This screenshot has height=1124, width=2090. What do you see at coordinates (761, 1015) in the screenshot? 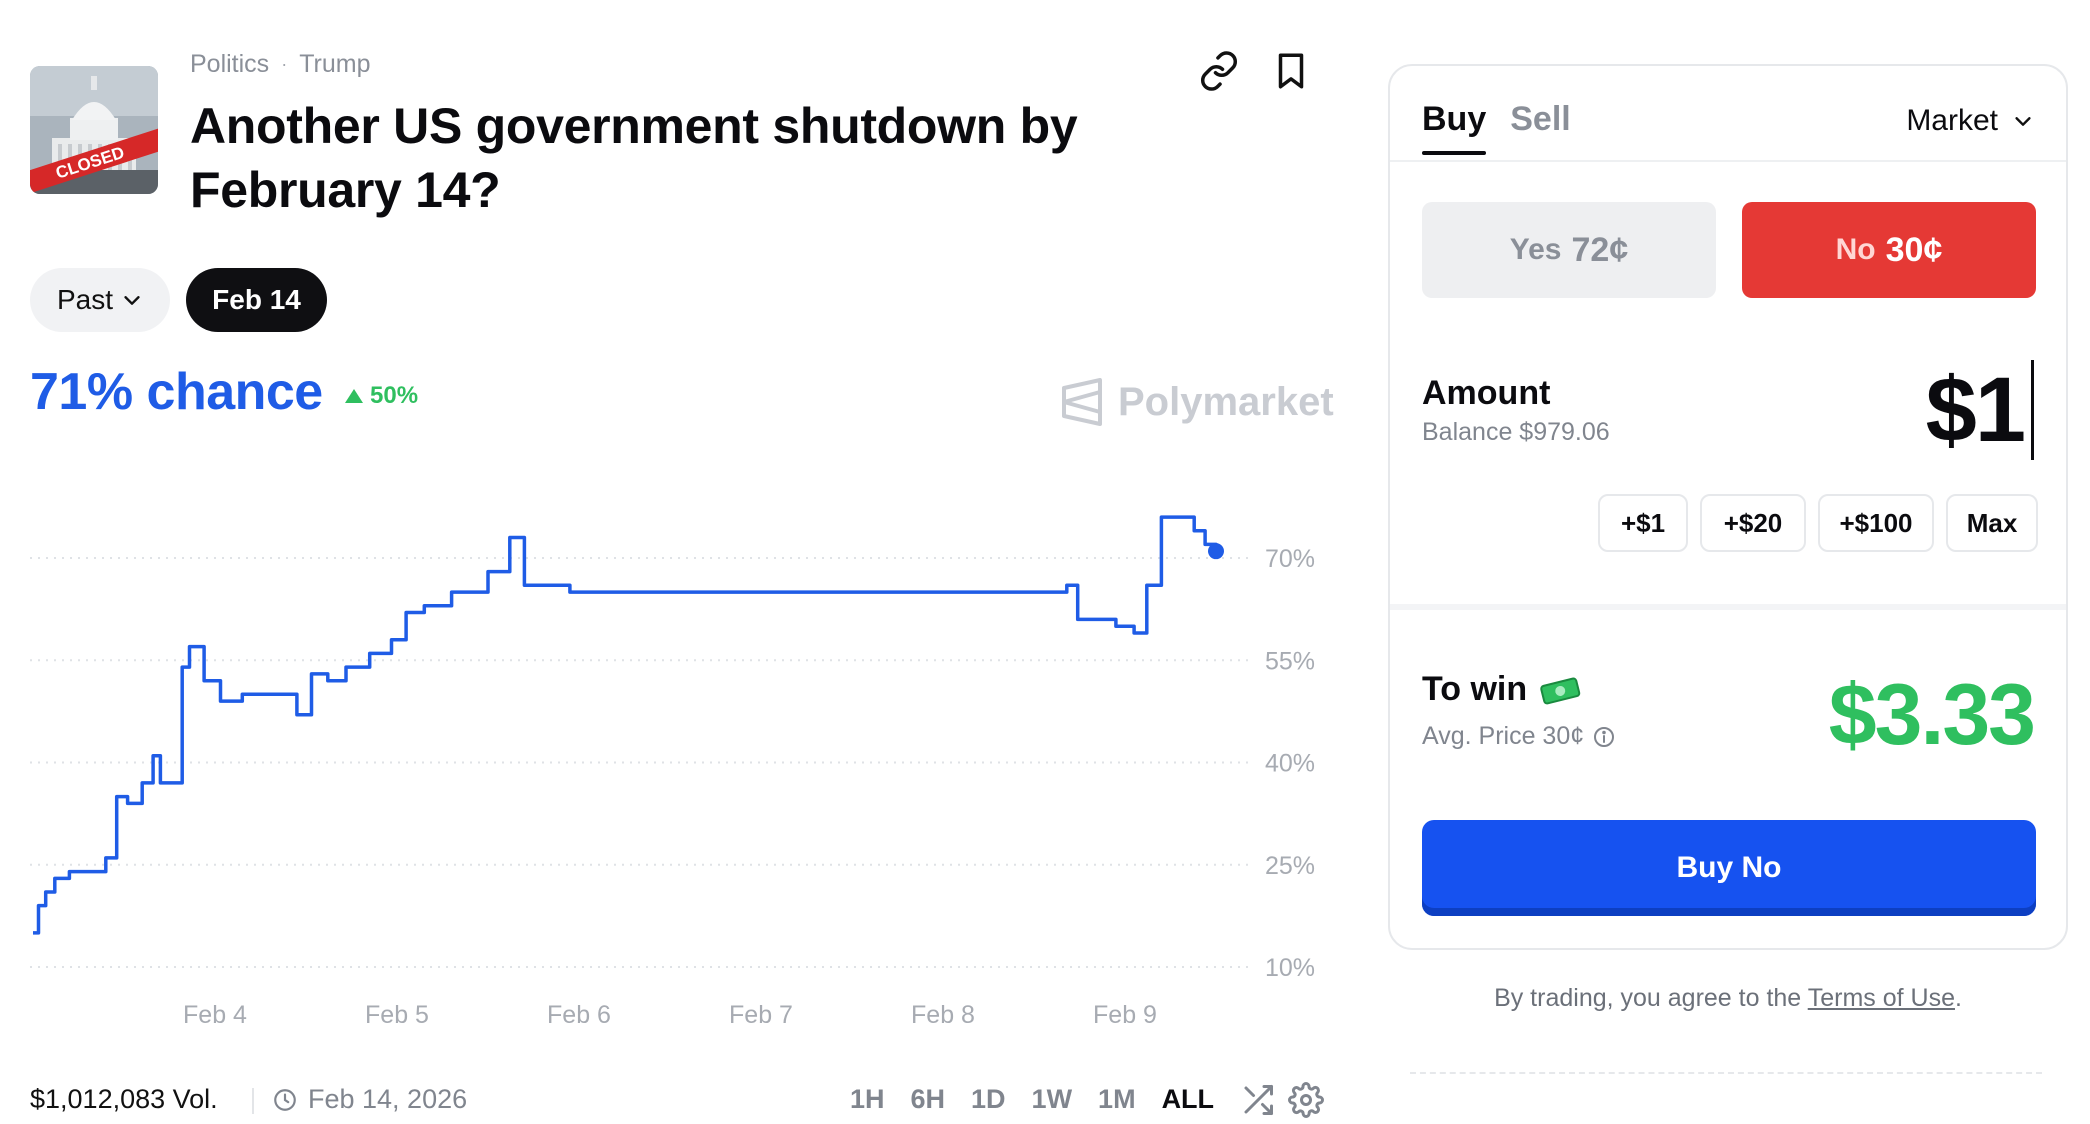
I see `x-tick-label: Feb 7` at bounding box center [761, 1015].